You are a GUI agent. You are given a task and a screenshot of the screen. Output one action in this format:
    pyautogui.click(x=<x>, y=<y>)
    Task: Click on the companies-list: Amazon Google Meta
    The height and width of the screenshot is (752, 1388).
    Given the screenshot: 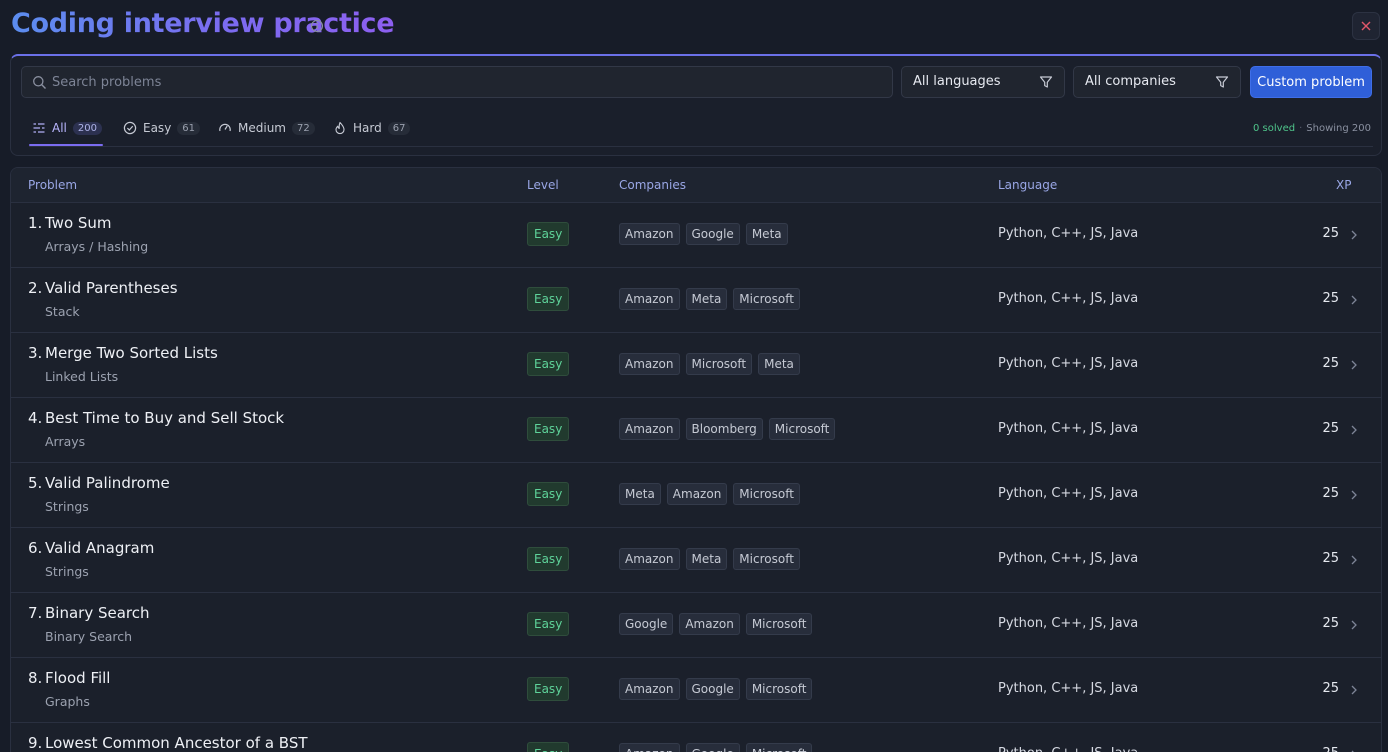 What is the action you would take?
    pyautogui.click(x=703, y=234)
    